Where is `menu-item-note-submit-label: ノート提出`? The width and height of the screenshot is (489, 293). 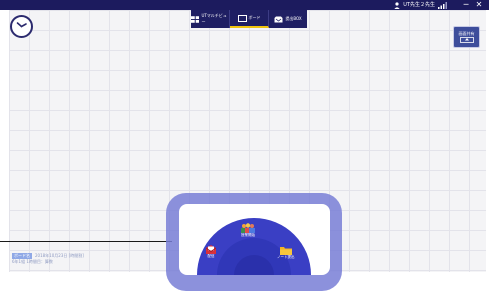 menu-item-note-submit-label: ノート提出 is located at coordinates (286, 257).